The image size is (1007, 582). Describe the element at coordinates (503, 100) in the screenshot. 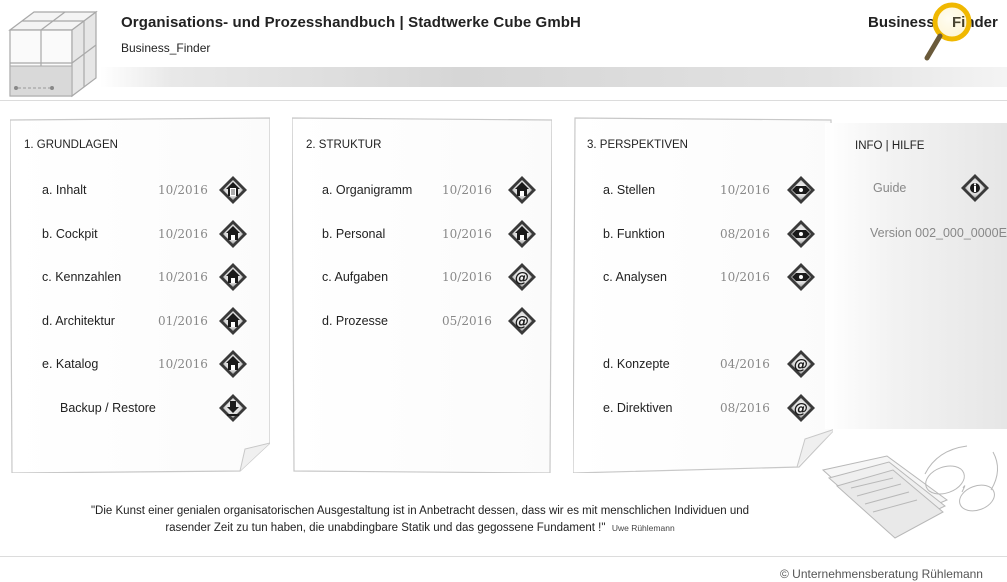

I see `header-divider` at that location.